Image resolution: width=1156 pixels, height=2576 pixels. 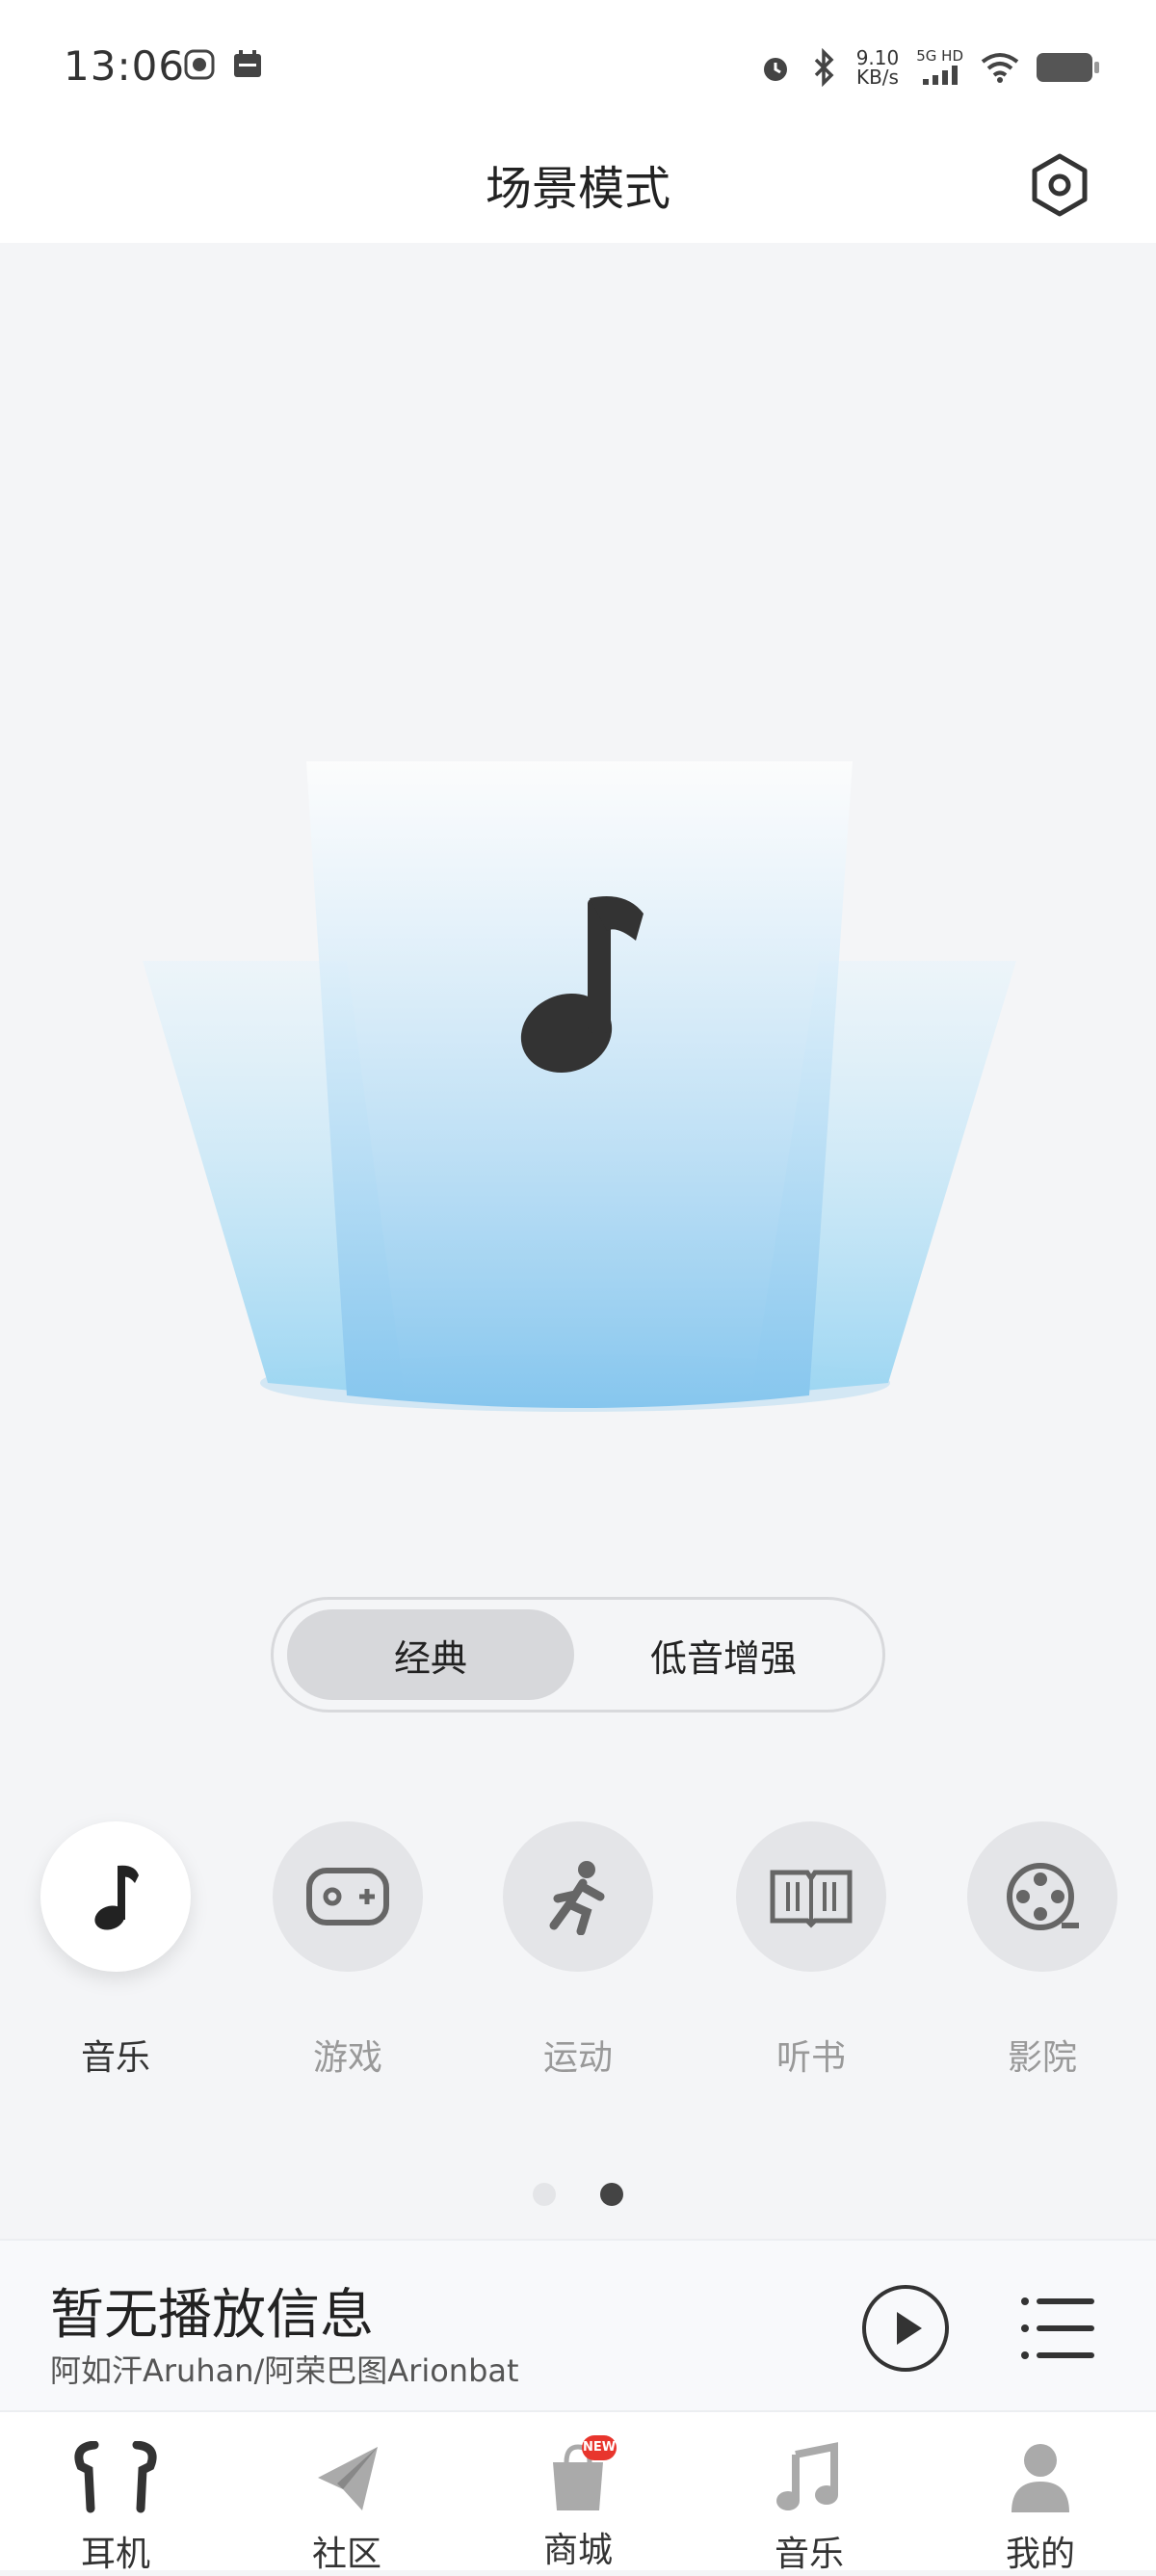 I want to click on running-icon, so click(x=577, y=1898).